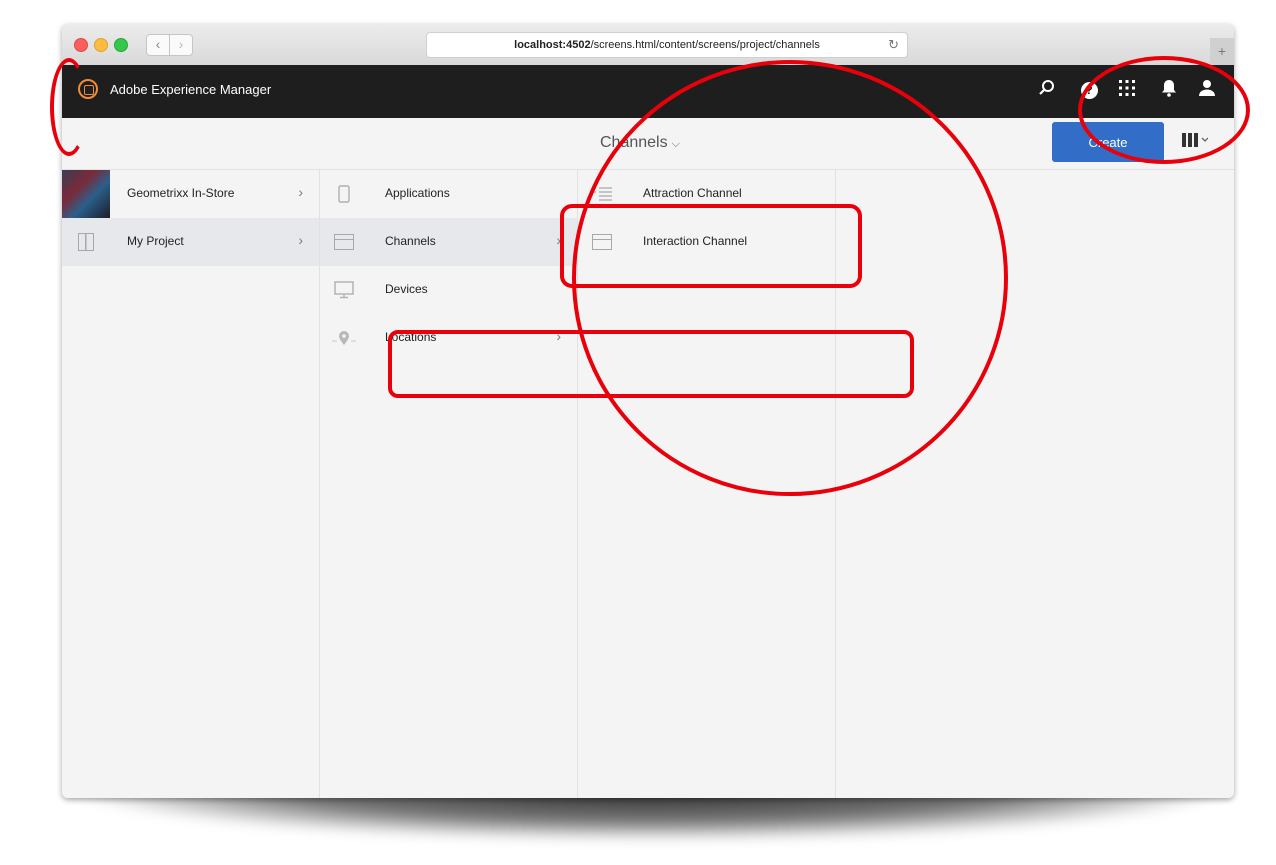 This screenshot has height=865, width=1276. What do you see at coordinates (602, 194) in the screenshot?
I see `list-icon` at bounding box center [602, 194].